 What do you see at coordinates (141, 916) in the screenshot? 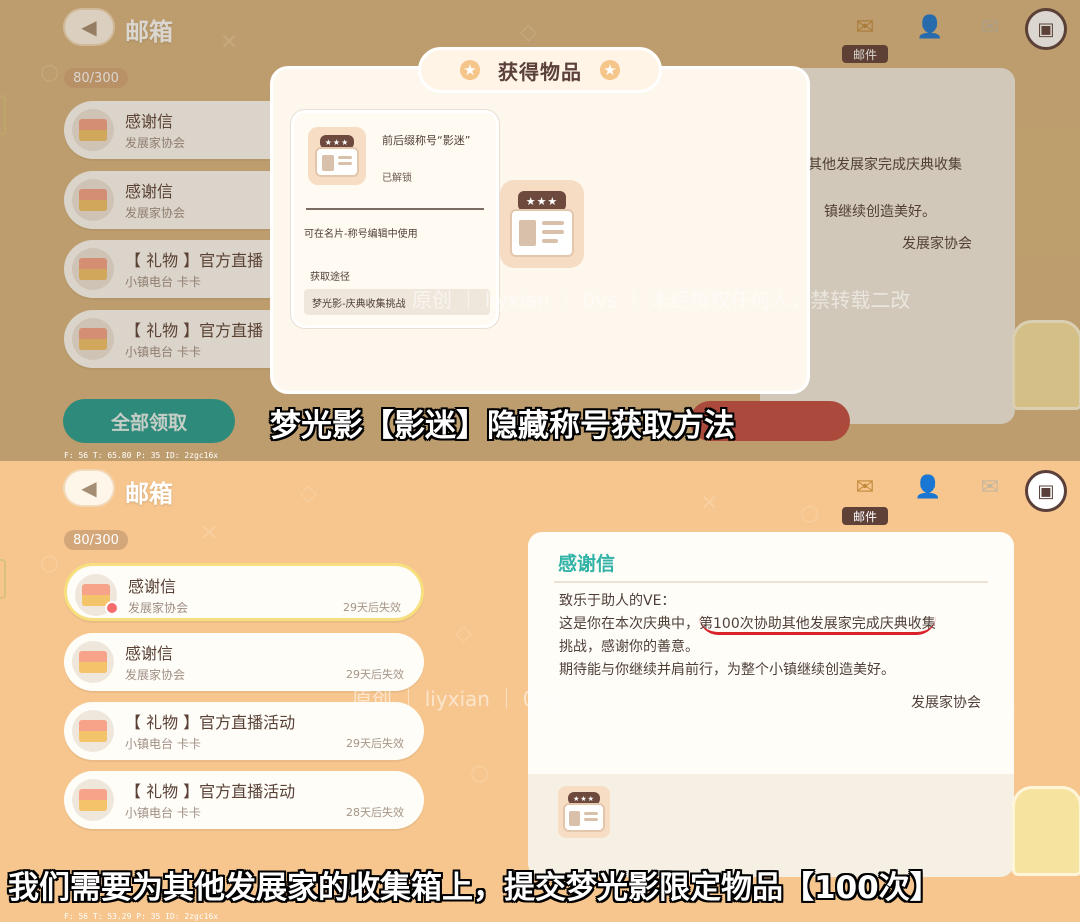
I see `debug-info: F: 56 T: 53.29 P: 35 ID: 2zgc16x` at bounding box center [141, 916].